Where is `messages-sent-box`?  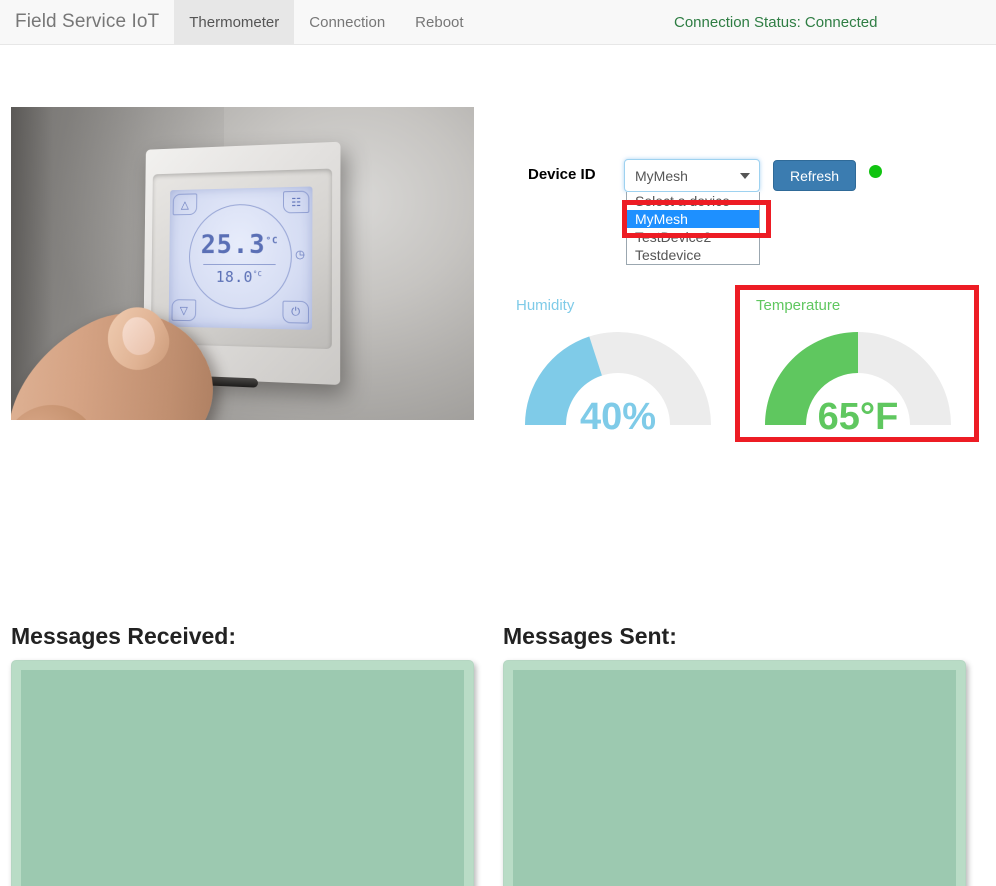 messages-sent-box is located at coordinates (734, 773).